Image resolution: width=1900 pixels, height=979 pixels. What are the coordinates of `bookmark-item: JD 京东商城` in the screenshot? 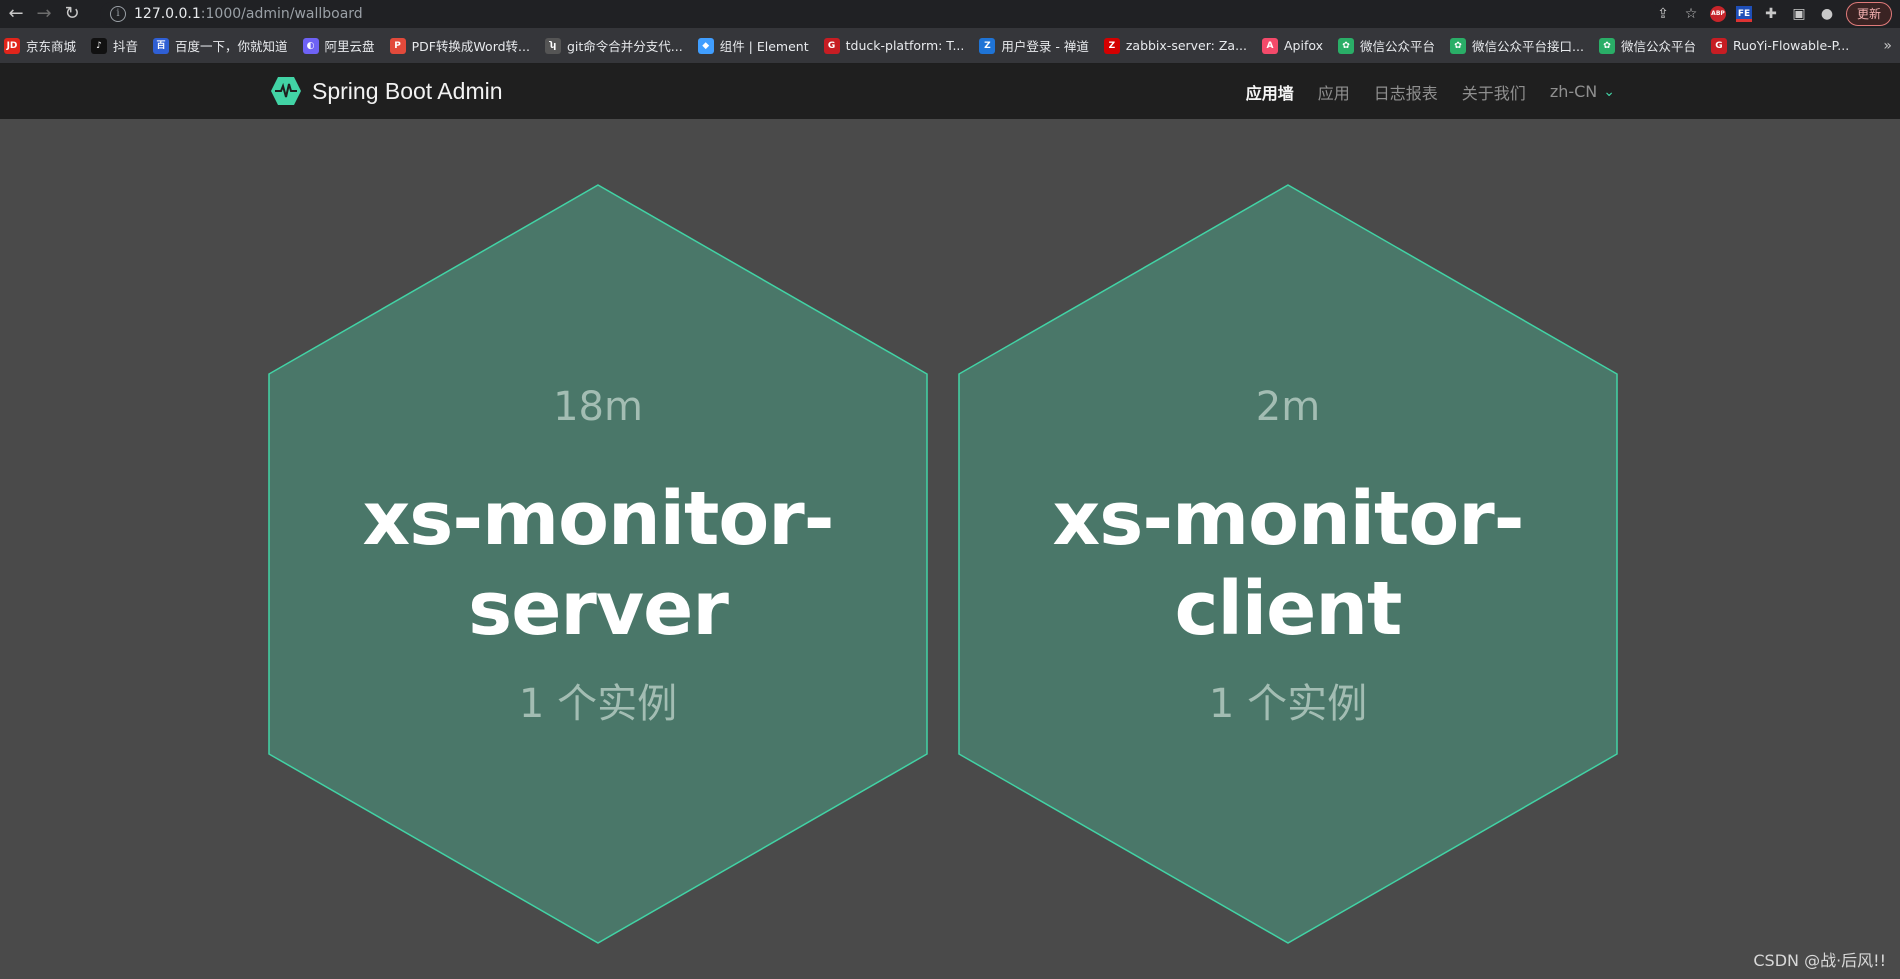 It's located at (40, 46).